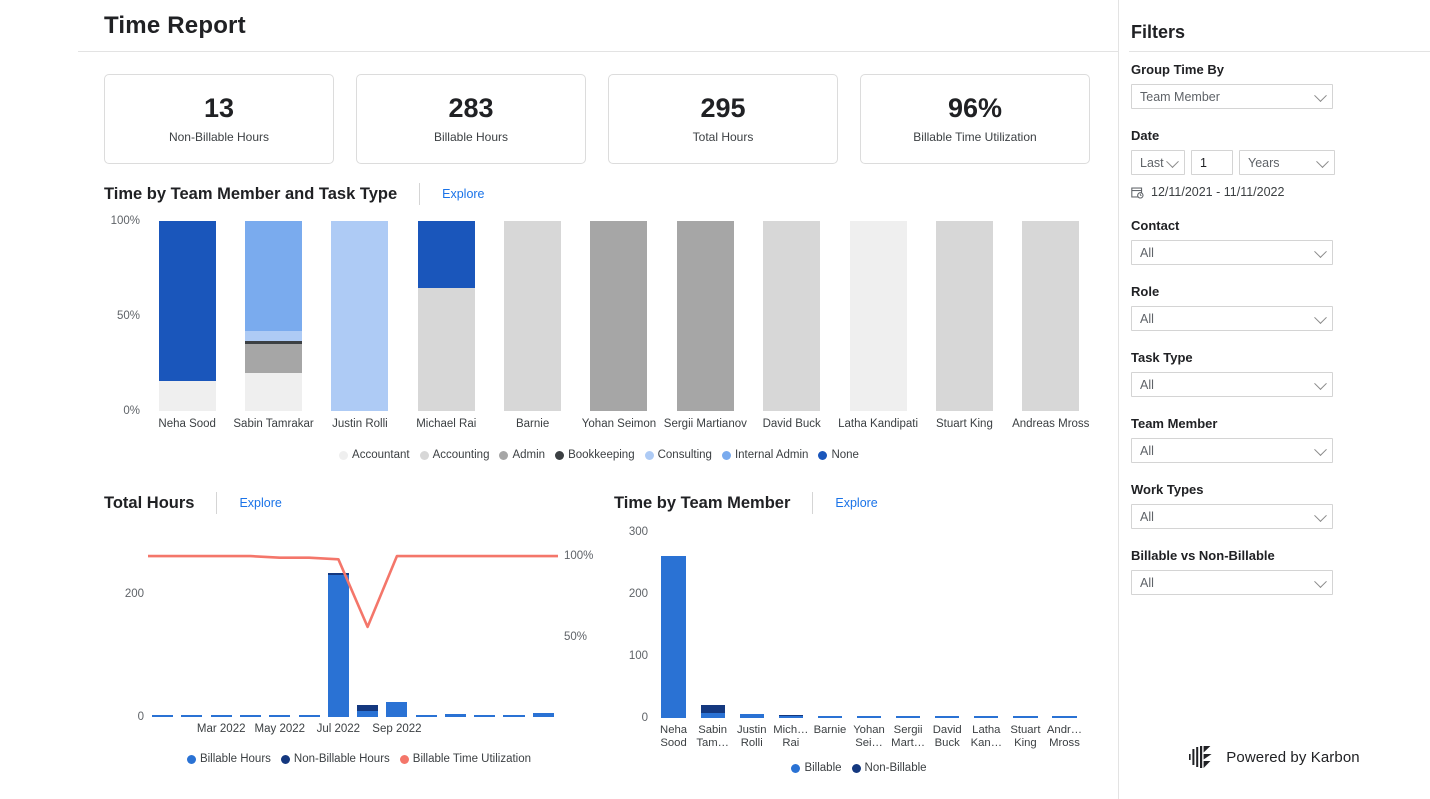  I want to click on team-member-select: All, so click(1232, 450).